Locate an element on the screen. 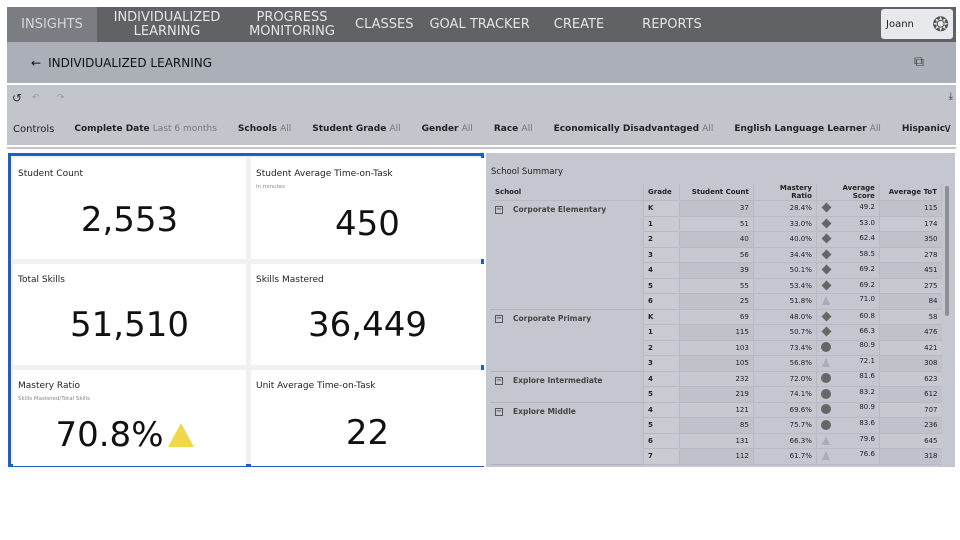  filter-student-grade: Student Grade All is located at coordinates (356, 129).